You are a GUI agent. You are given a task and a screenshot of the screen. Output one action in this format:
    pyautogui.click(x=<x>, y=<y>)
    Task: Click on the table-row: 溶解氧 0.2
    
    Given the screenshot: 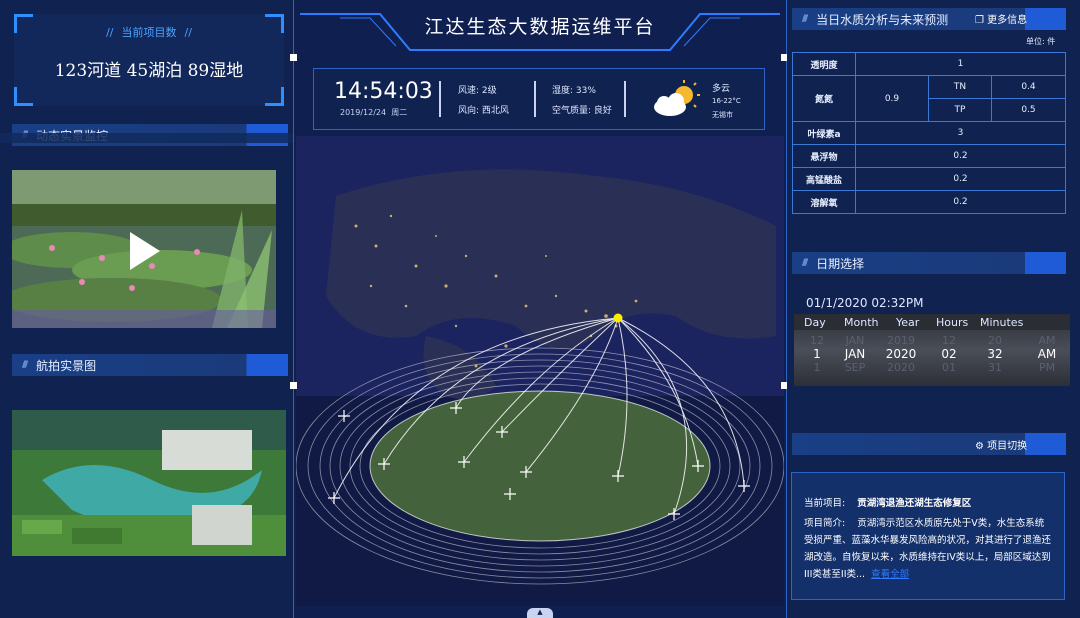 What is the action you would take?
    pyautogui.click(x=929, y=202)
    